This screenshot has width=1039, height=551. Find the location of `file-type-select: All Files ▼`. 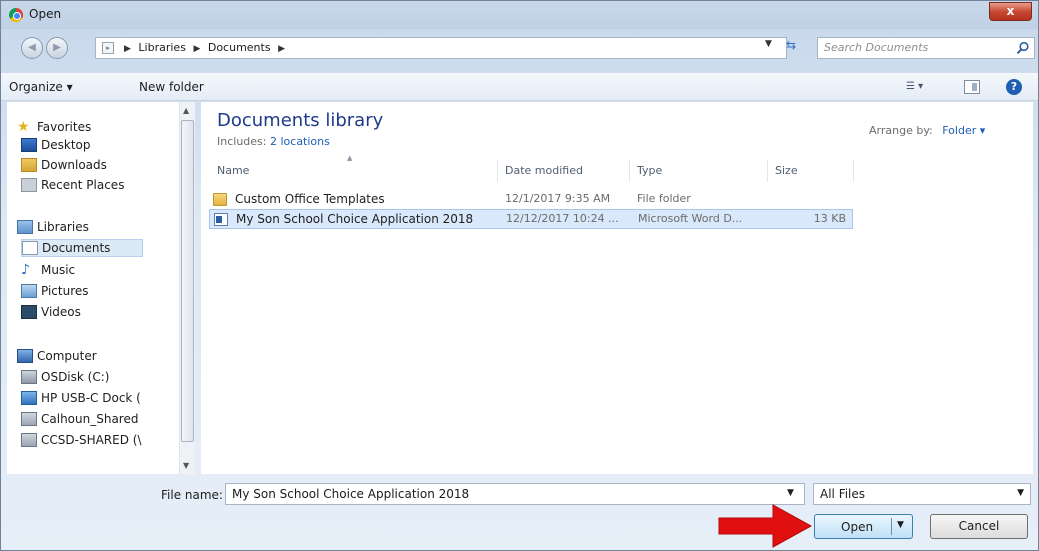

file-type-select: All Files ▼ is located at coordinates (922, 494).